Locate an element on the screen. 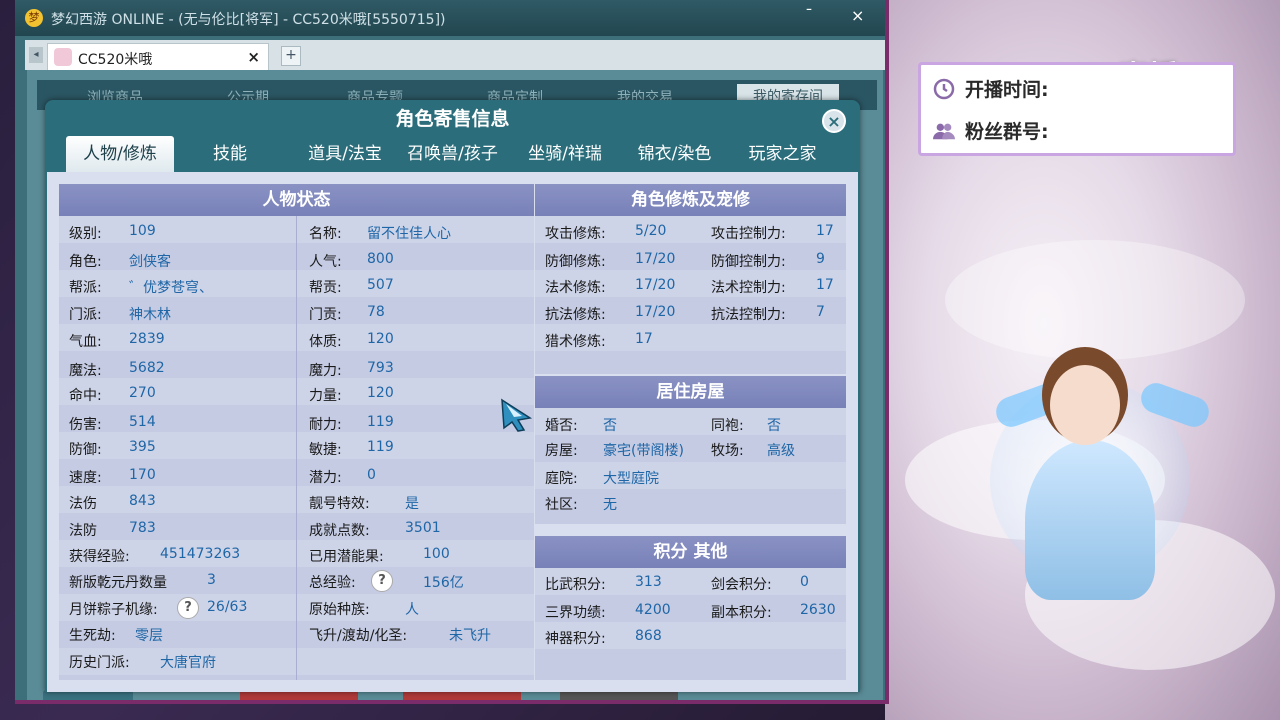 The width and height of the screenshot is (1280, 720). stat-label: 靓号特效: is located at coordinates (339, 504).